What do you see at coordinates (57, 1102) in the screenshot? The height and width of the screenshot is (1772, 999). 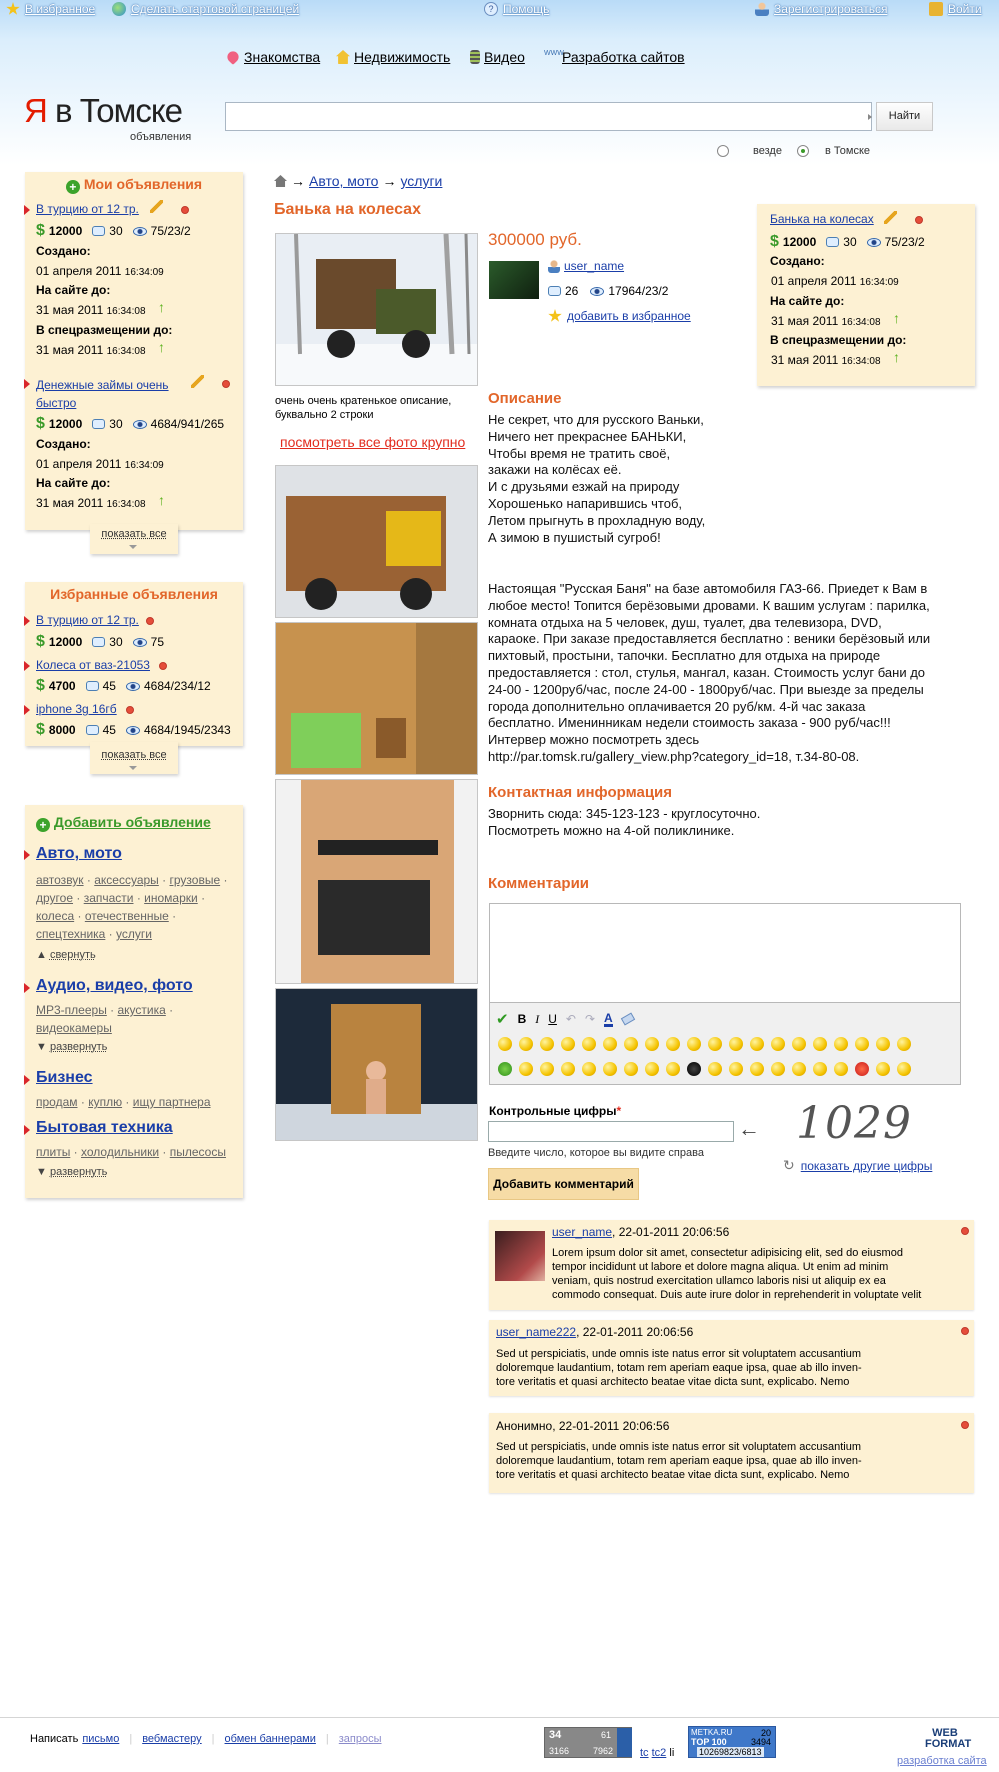 I see `sub-link: продам` at bounding box center [57, 1102].